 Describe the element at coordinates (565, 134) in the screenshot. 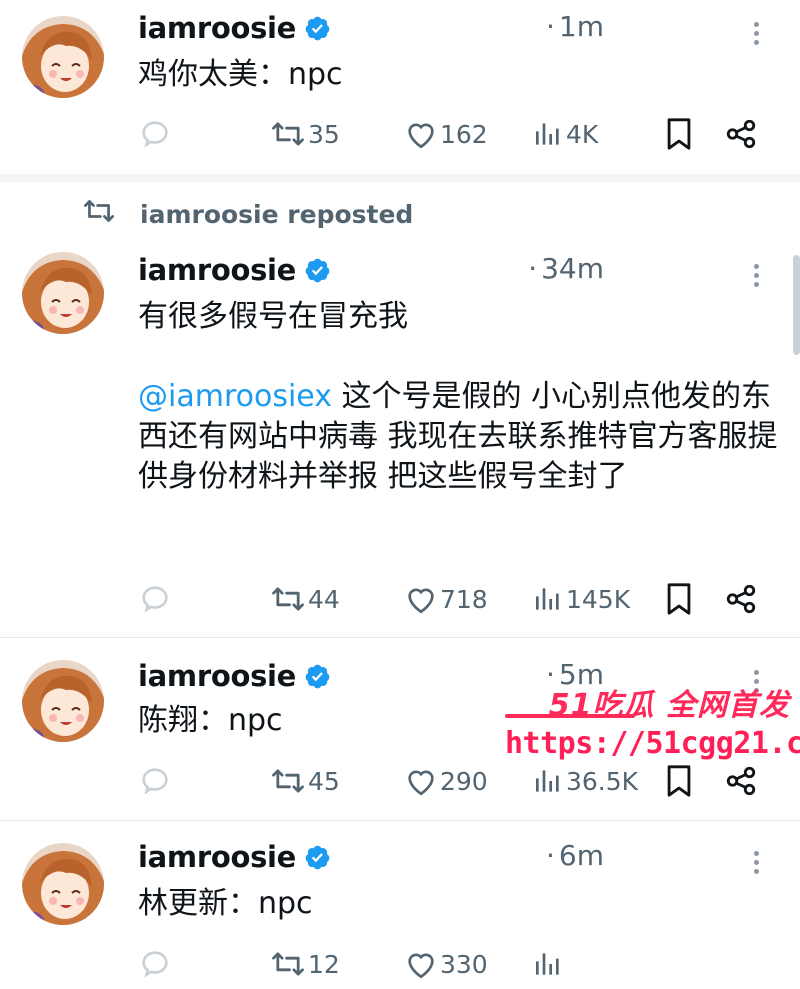

I see `views-button: 4K` at that location.